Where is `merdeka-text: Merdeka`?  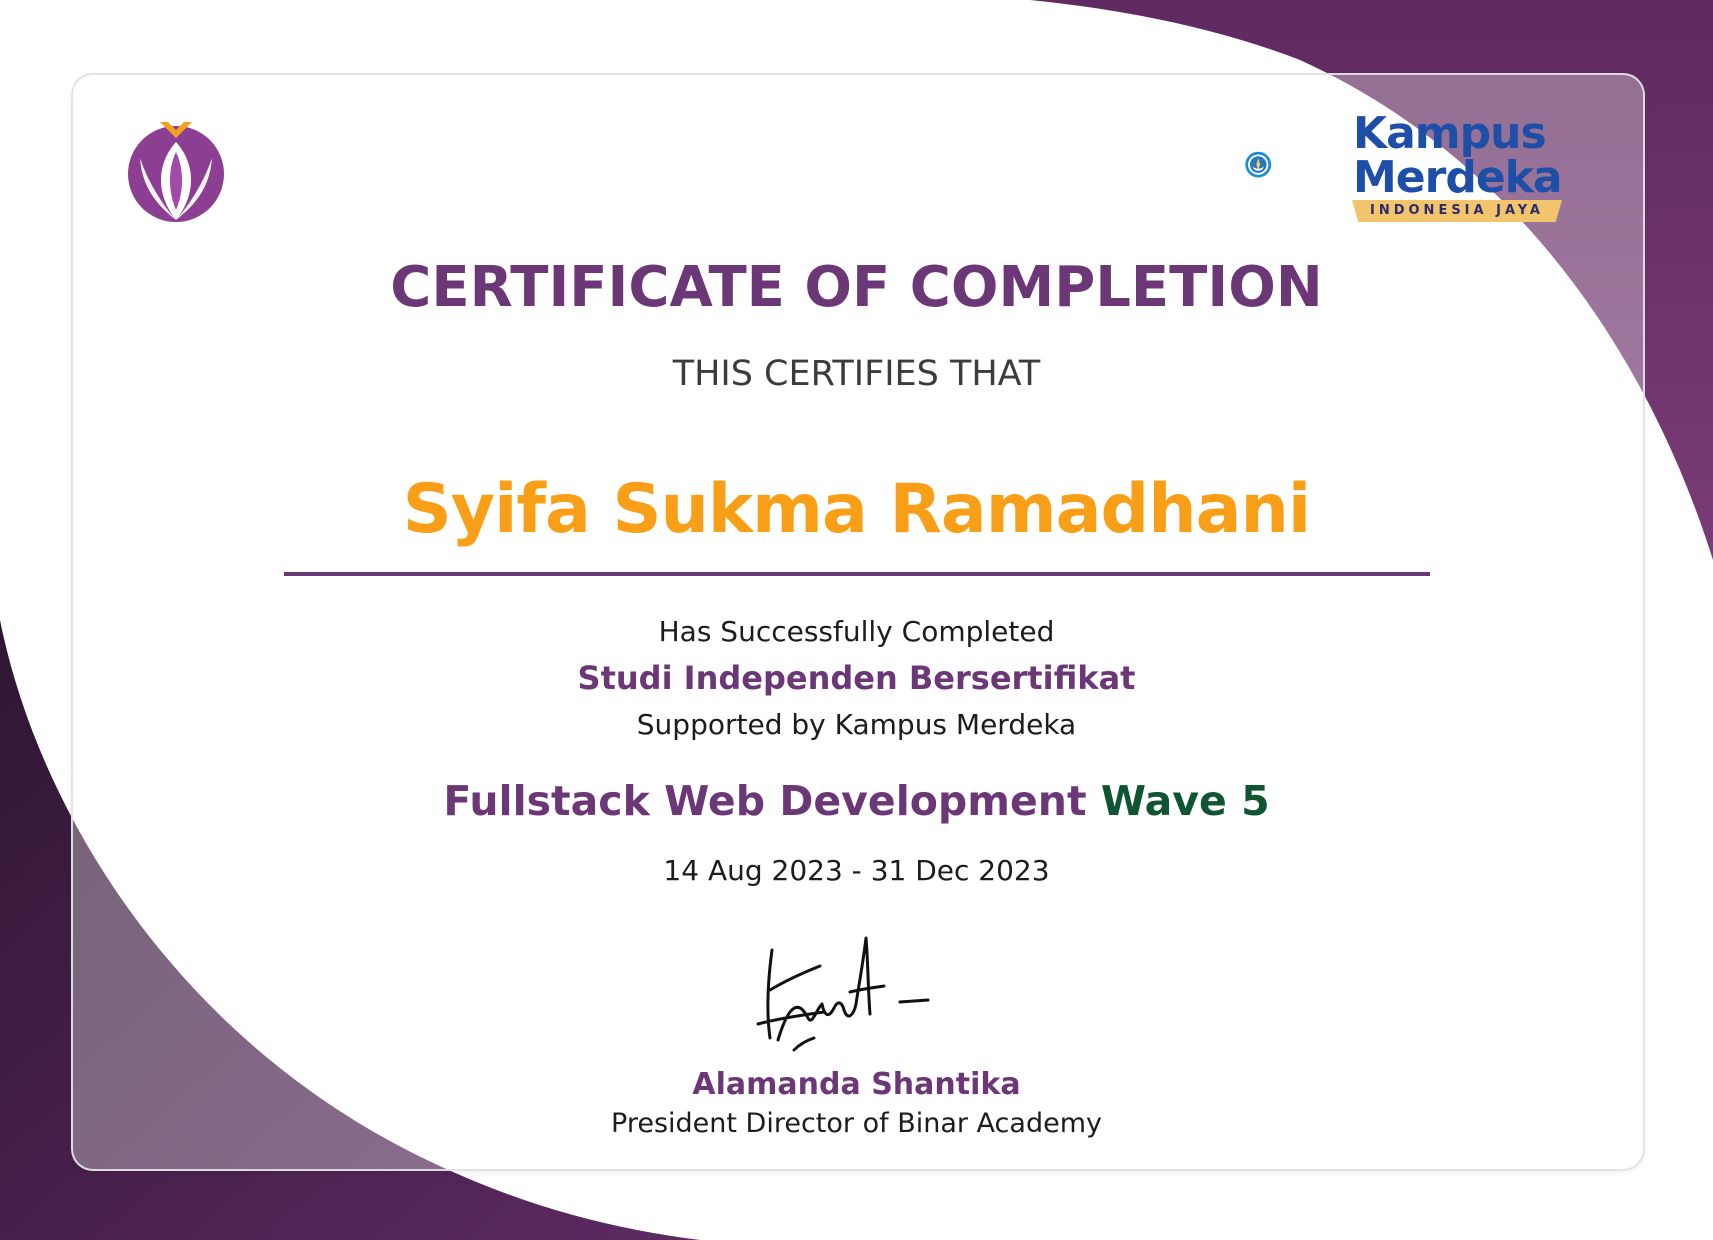
merdeka-text: Merdeka is located at coordinates (1458, 177).